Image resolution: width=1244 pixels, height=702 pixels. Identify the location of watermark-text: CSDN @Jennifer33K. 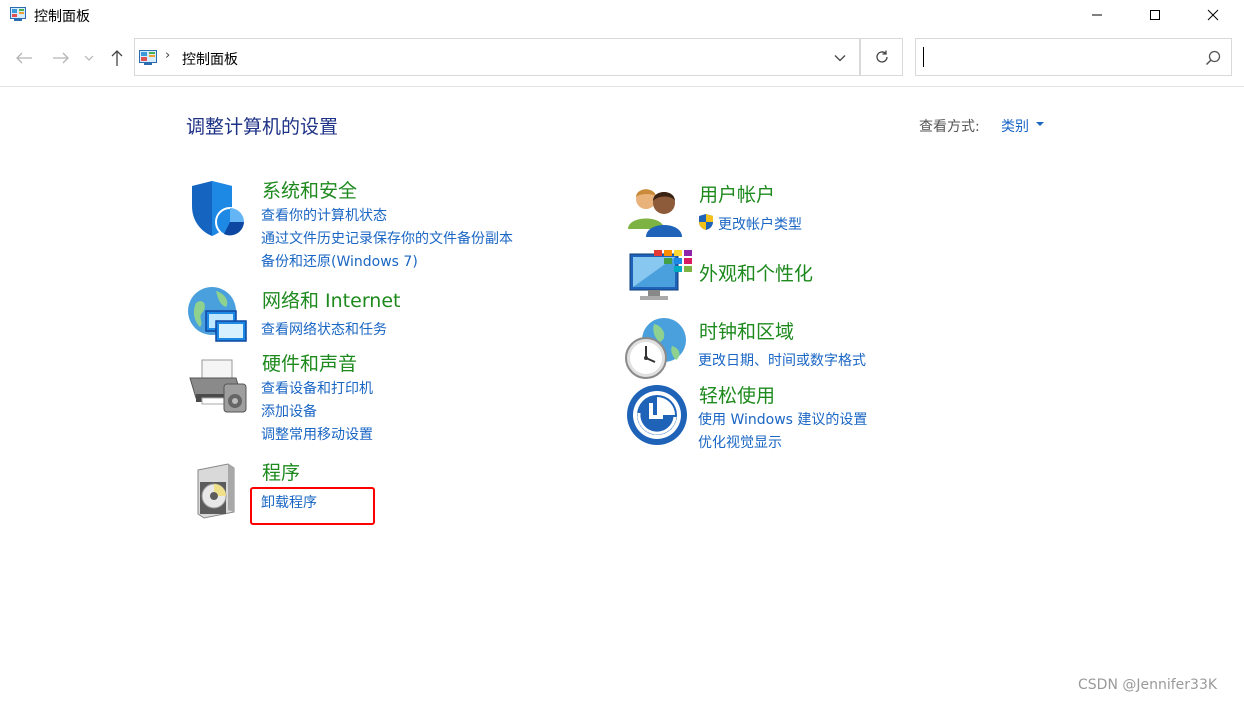
(1148, 685).